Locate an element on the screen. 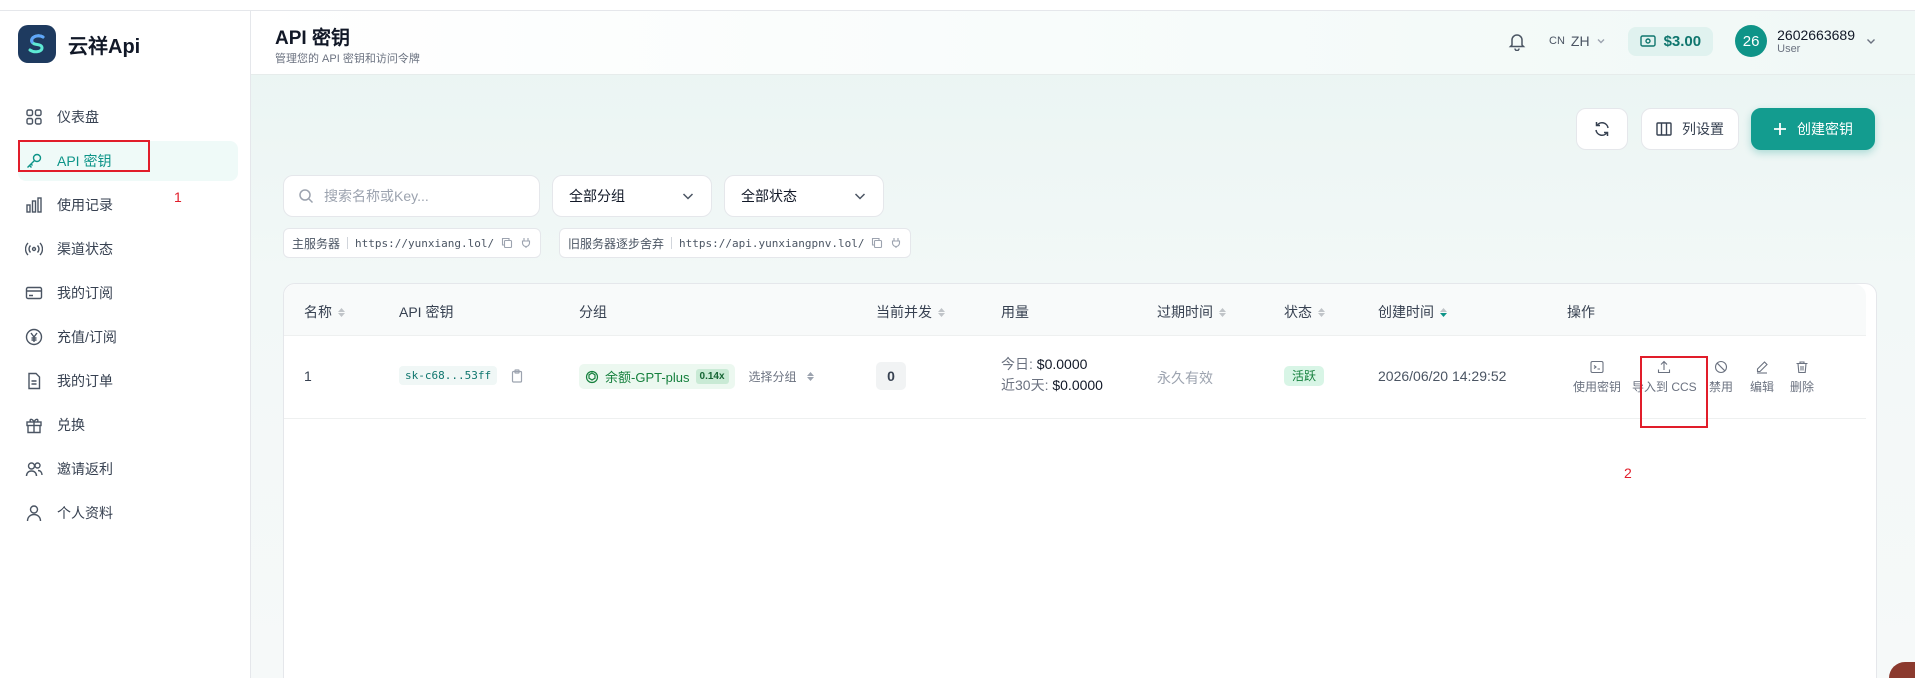  concurrency-value: 0 is located at coordinates (891, 376).